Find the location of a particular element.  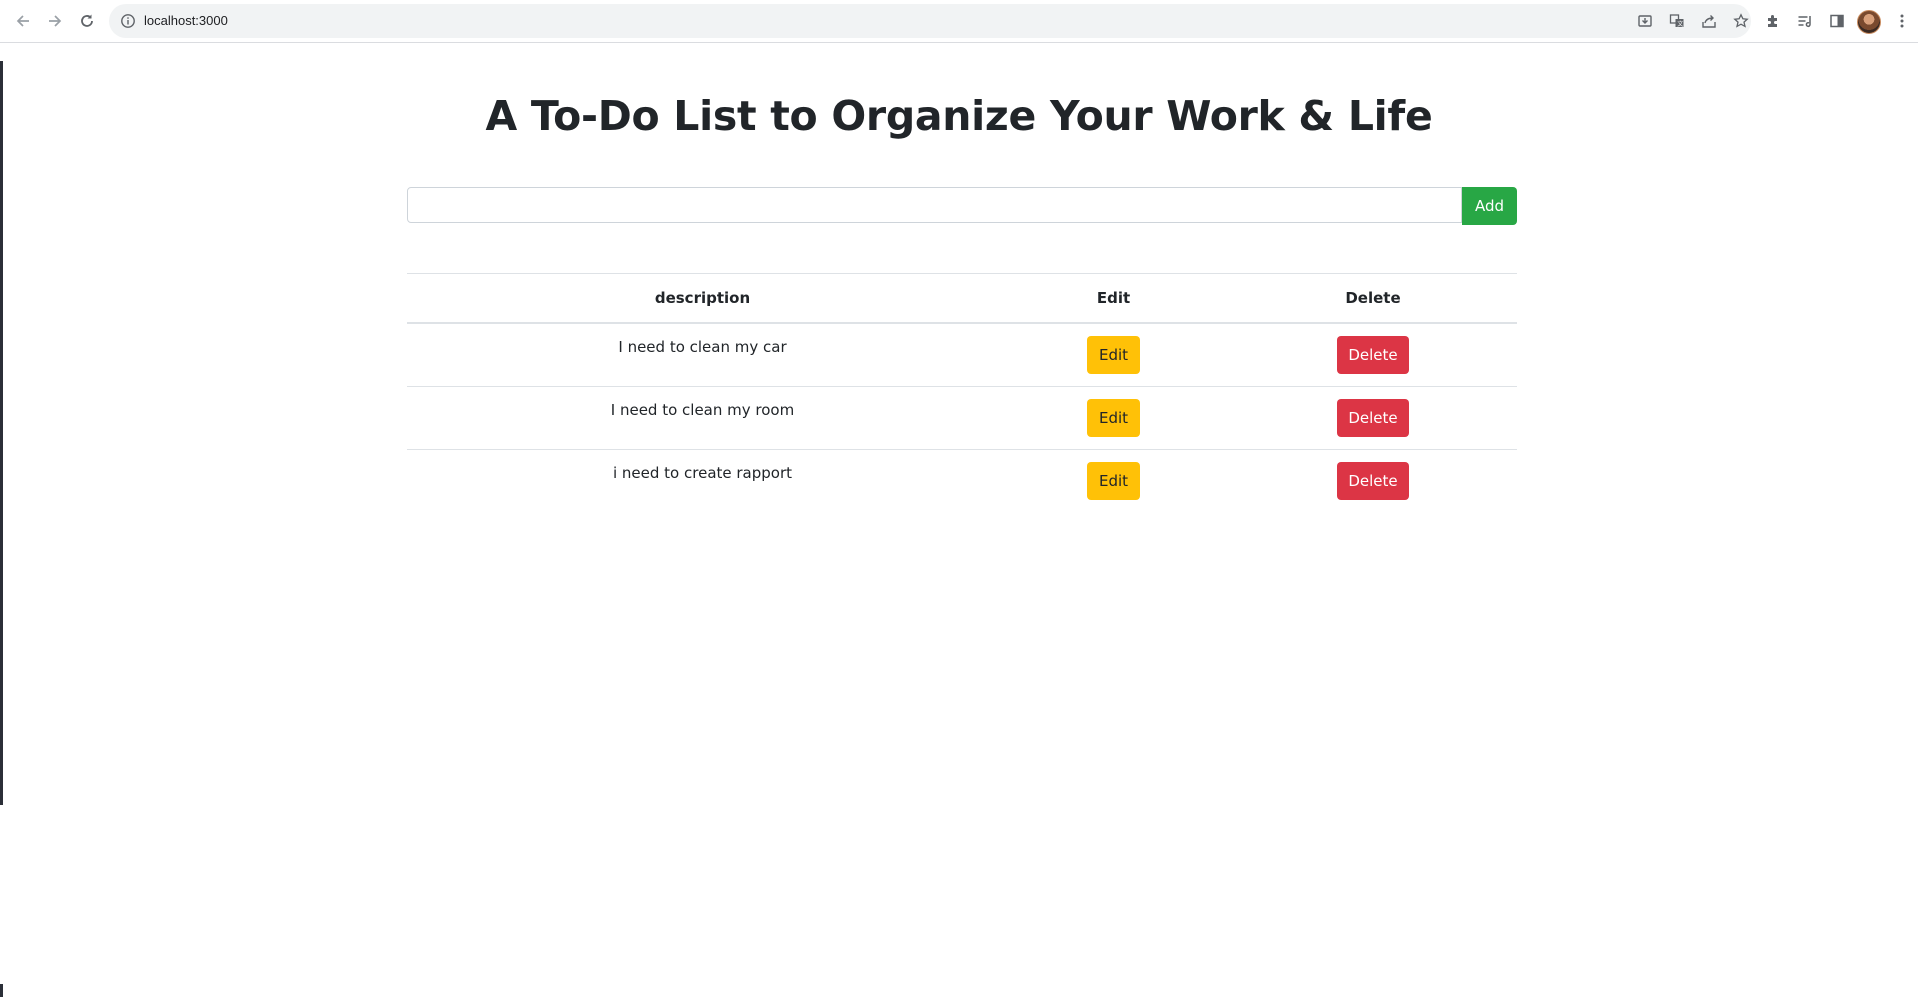

browser-toolbar: localhost:3000 文 is located at coordinates (959, 21).